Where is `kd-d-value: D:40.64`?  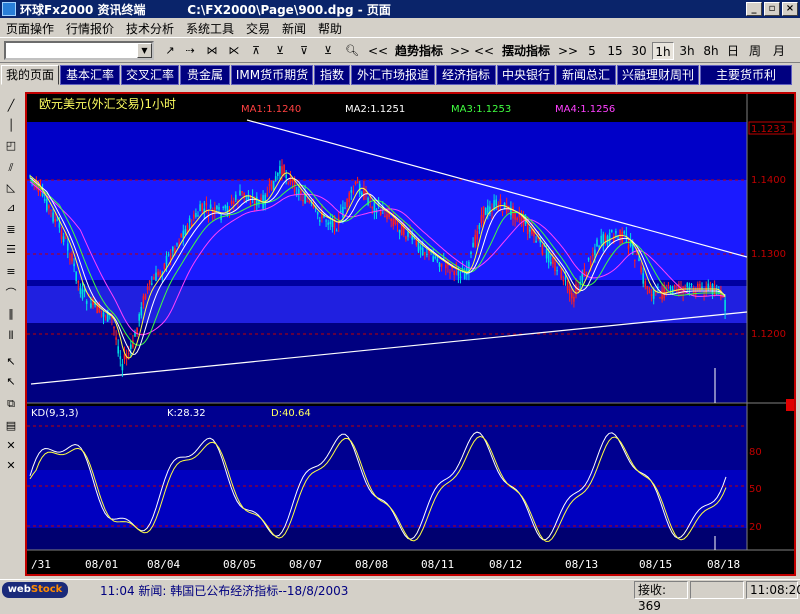 kd-d-value: D:40.64 is located at coordinates (291, 413).